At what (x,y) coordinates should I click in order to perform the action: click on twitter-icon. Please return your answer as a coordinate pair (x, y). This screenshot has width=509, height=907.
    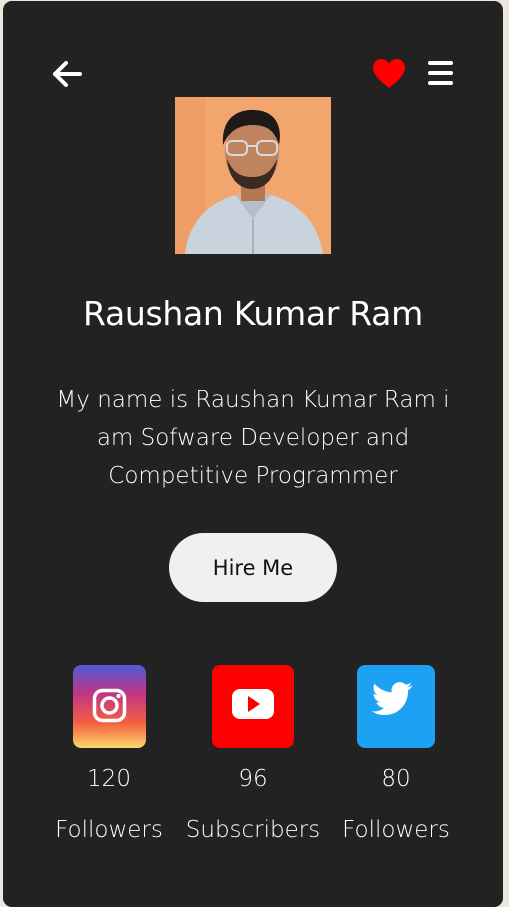
    Looking at the image, I should click on (396, 706).